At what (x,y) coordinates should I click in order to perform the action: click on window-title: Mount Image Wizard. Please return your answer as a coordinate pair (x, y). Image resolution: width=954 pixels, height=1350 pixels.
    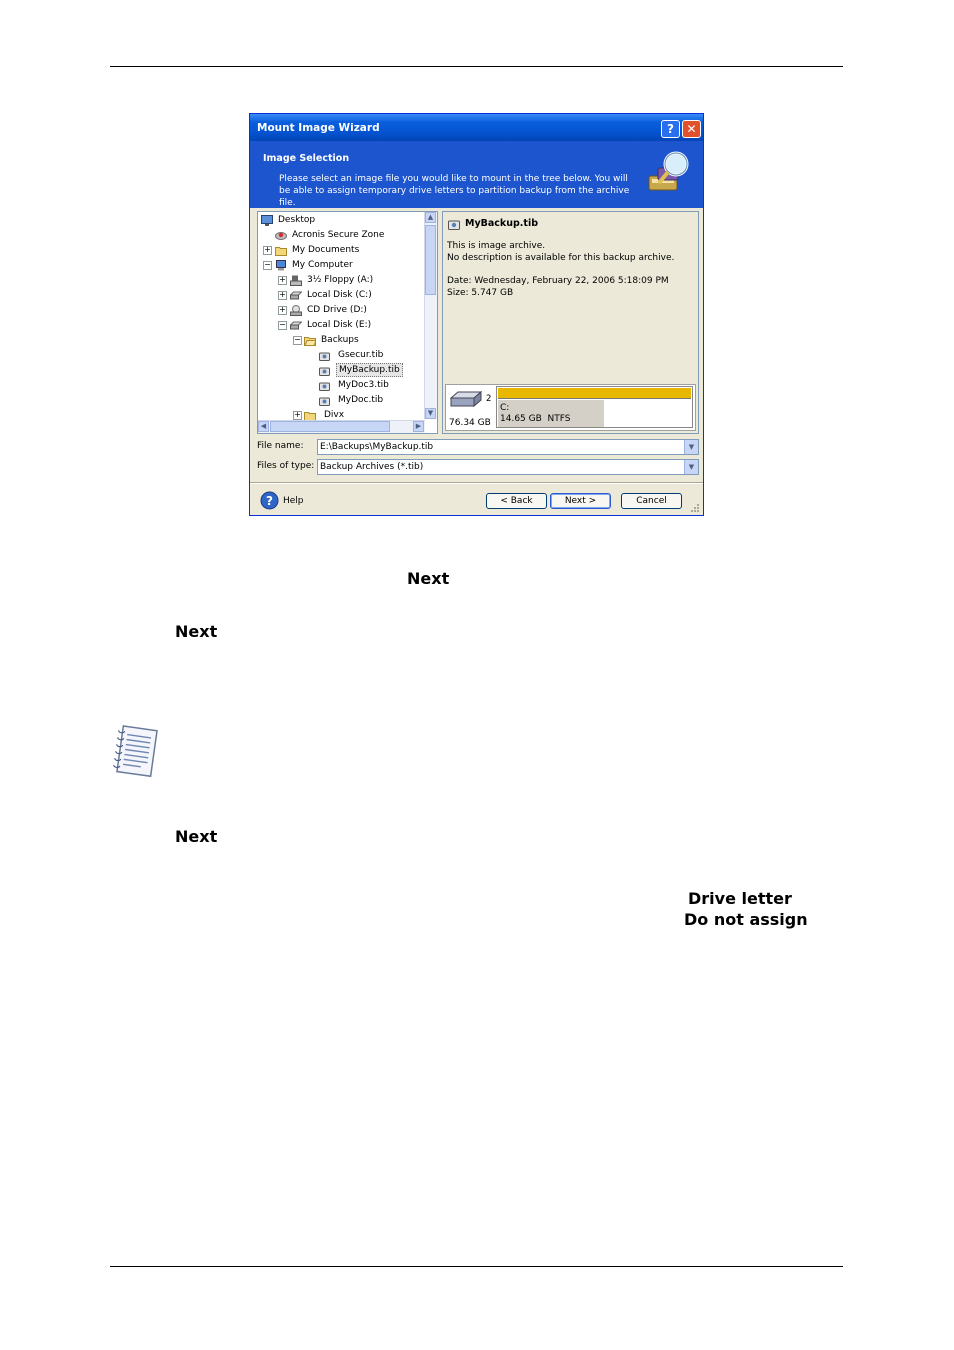
    Looking at the image, I should click on (318, 128).